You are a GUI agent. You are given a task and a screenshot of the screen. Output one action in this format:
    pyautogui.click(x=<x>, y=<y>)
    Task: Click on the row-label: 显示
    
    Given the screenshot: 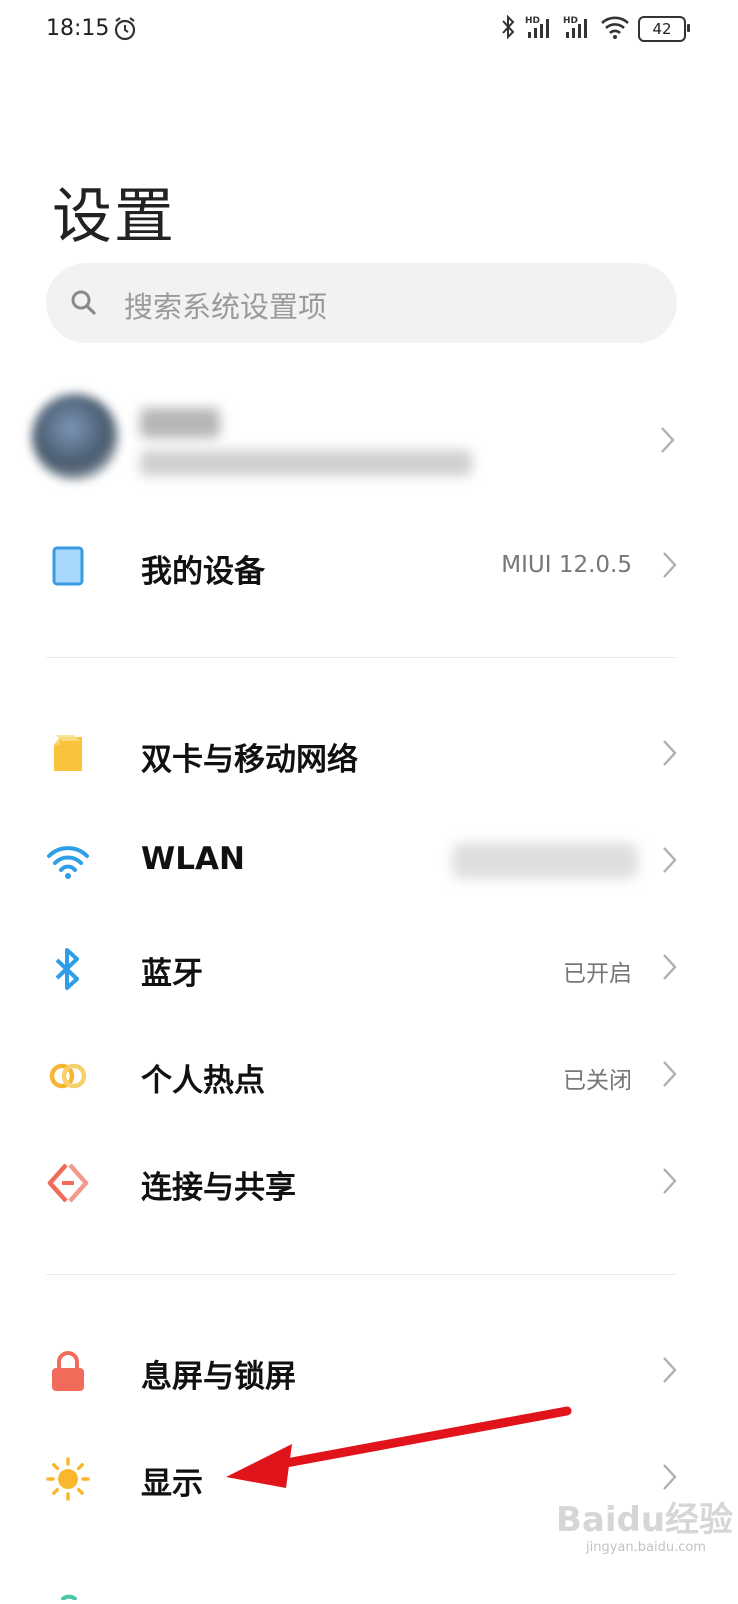 What is the action you would take?
    pyautogui.click(x=172, y=1484)
    